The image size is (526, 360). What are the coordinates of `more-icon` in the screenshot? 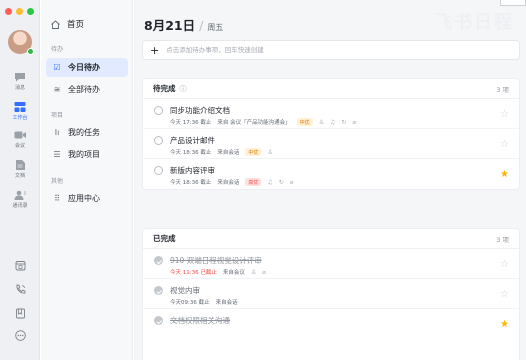 It's located at (20, 335).